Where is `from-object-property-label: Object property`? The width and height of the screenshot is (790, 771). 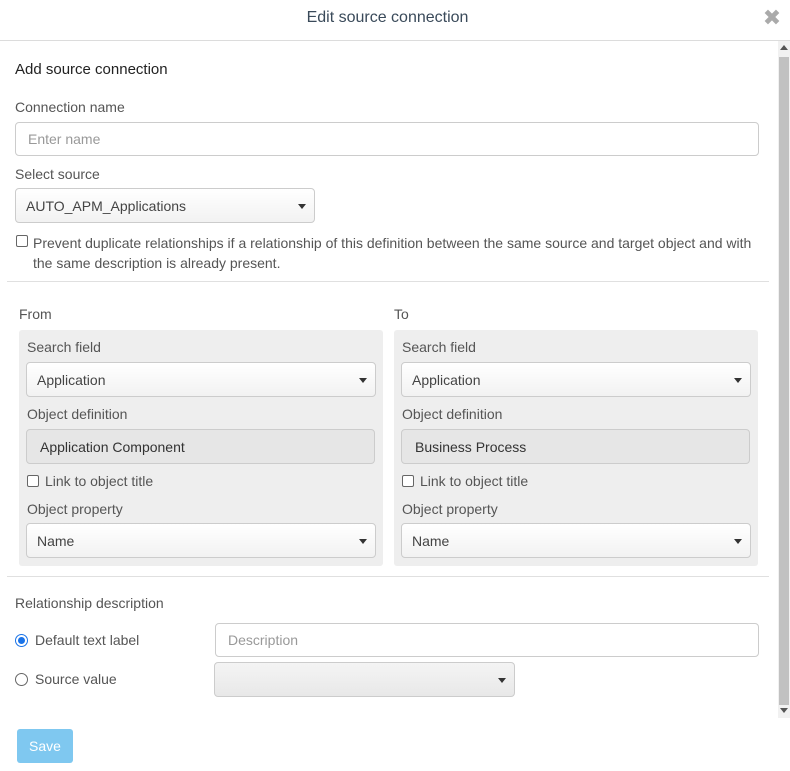 from-object-property-label: Object property is located at coordinates (75, 509).